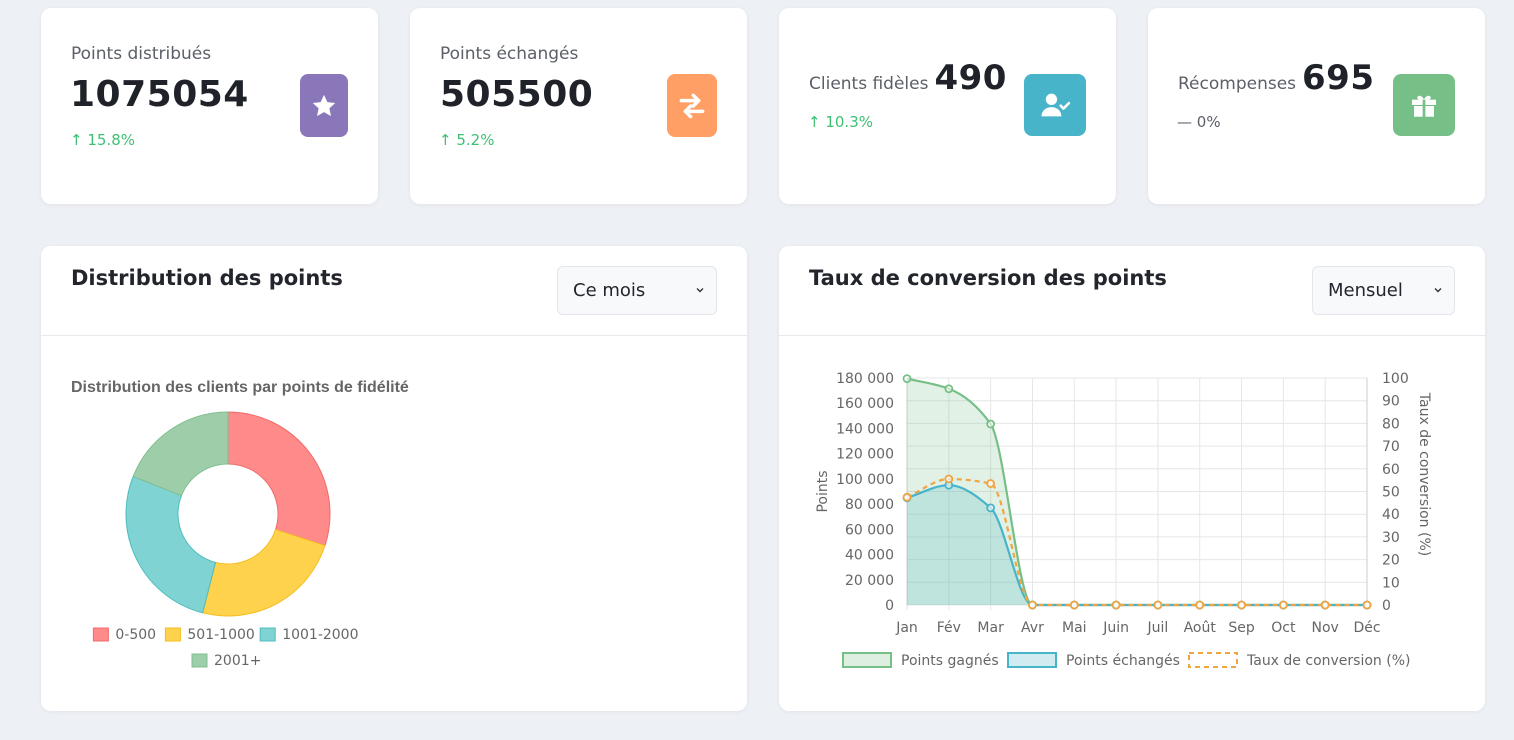 This screenshot has width=1514, height=740. What do you see at coordinates (509, 54) in the screenshot?
I see `stat-label: Points échangés` at bounding box center [509, 54].